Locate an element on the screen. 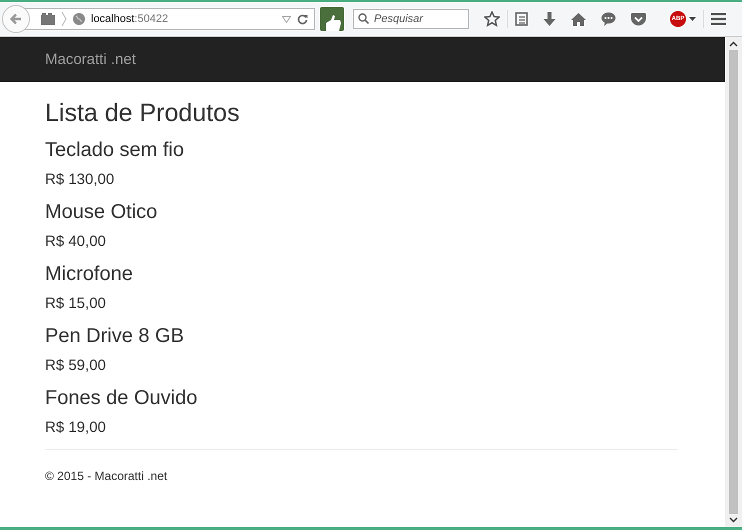 Image resolution: width=742 pixels, height=530 pixels. hand-pointer-icon is located at coordinates (332, 19).